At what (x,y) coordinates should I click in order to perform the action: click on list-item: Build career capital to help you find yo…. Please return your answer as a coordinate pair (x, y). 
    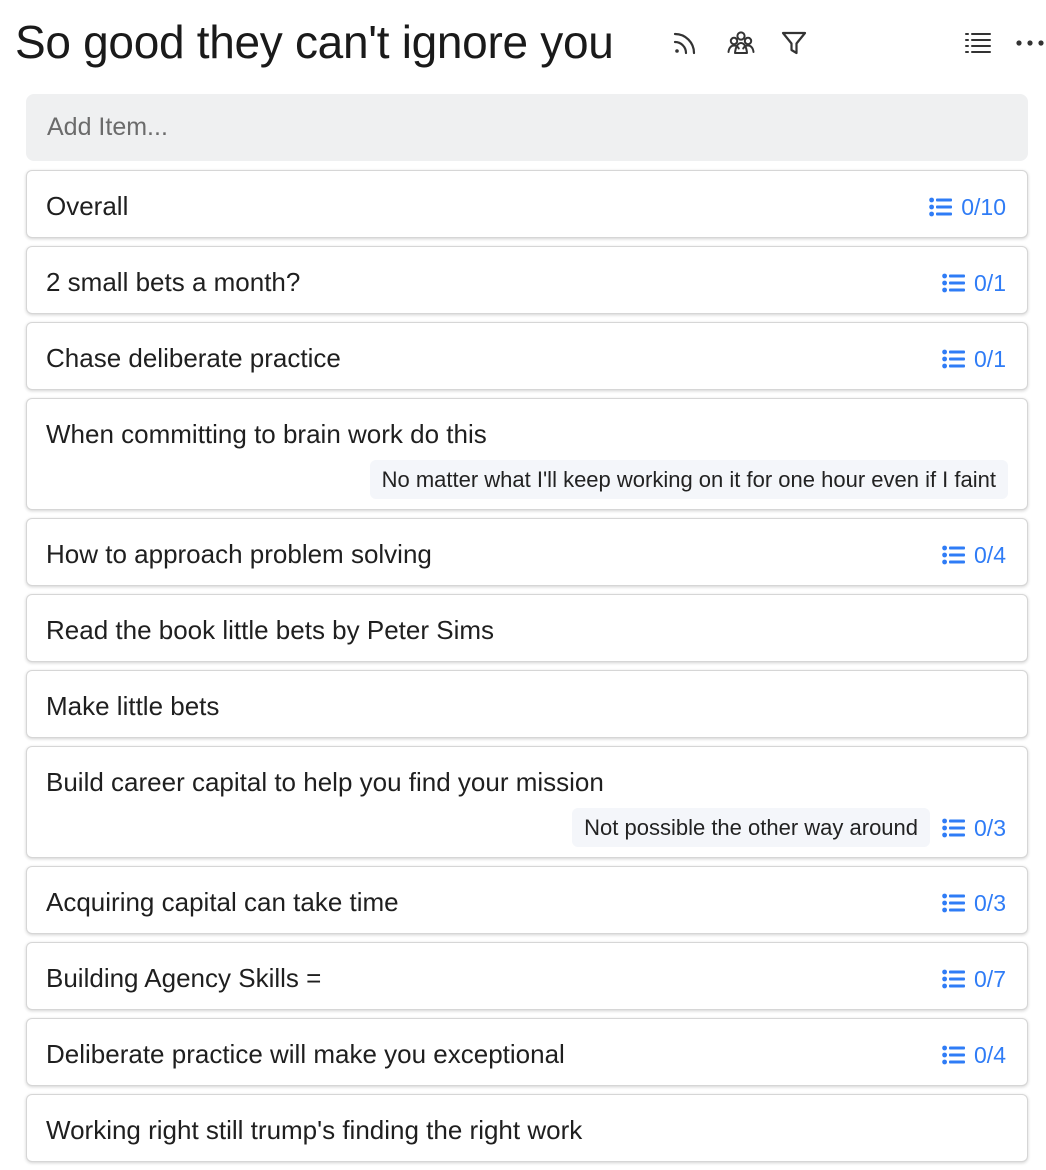
    Looking at the image, I should click on (527, 802).